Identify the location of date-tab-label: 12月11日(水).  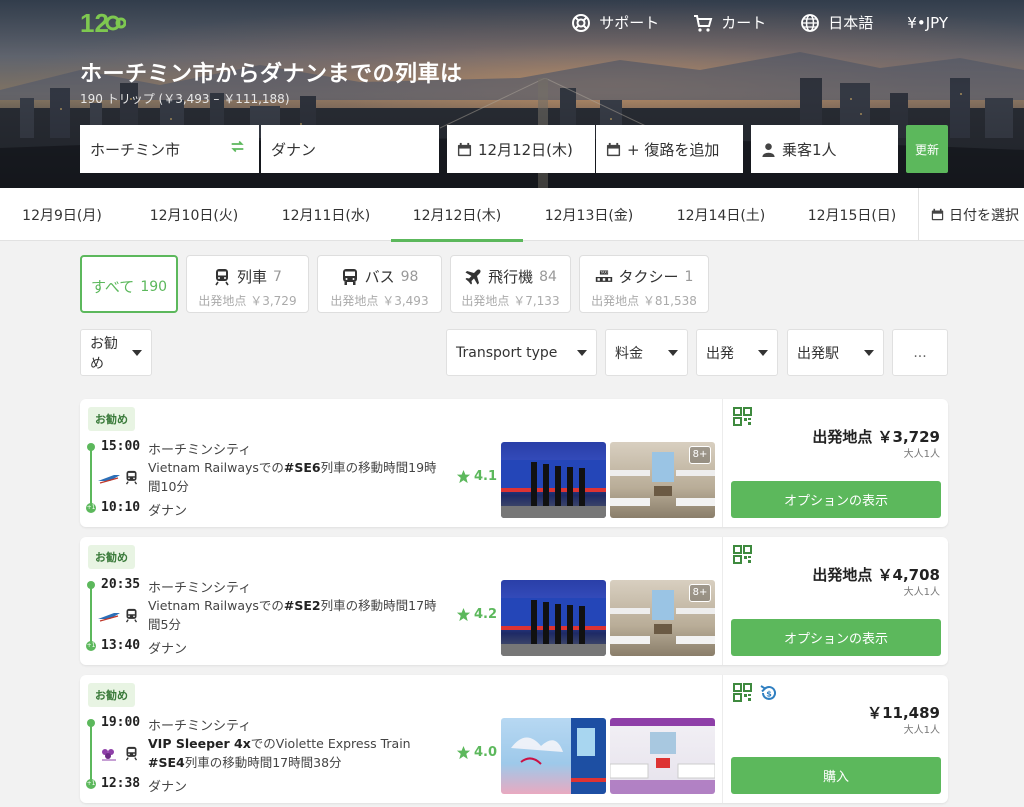
(326, 215).